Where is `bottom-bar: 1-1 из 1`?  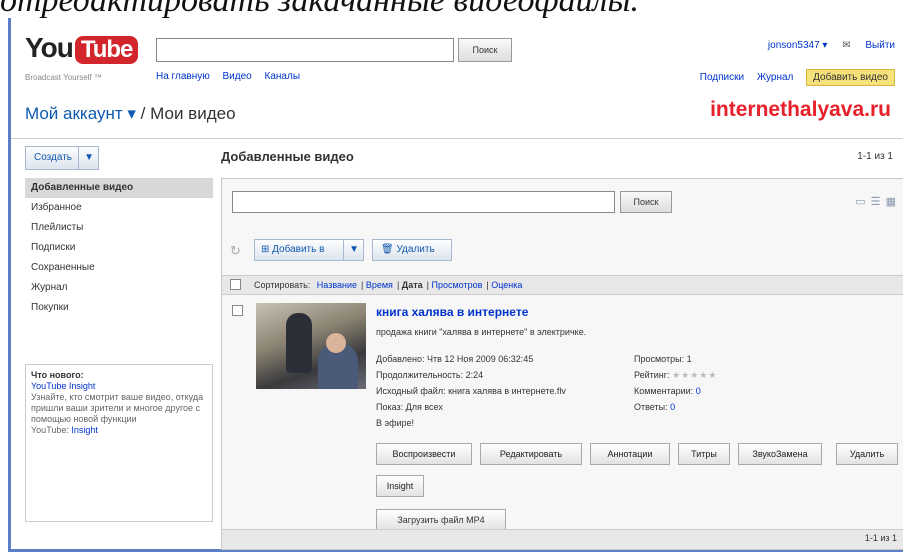 bottom-bar: 1-1 из 1 is located at coordinates (562, 539).